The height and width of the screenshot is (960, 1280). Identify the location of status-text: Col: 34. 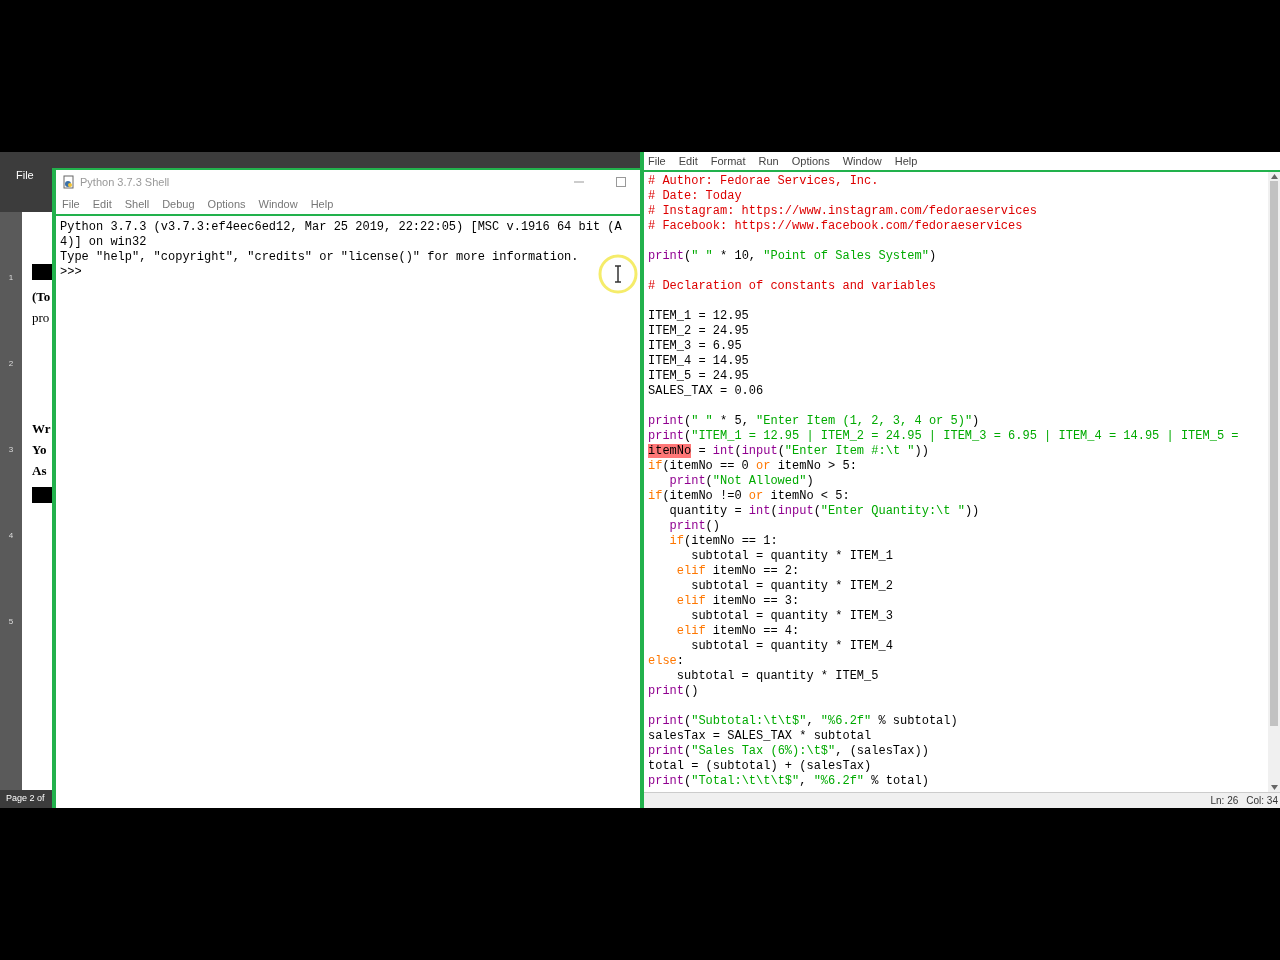
(1262, 801).